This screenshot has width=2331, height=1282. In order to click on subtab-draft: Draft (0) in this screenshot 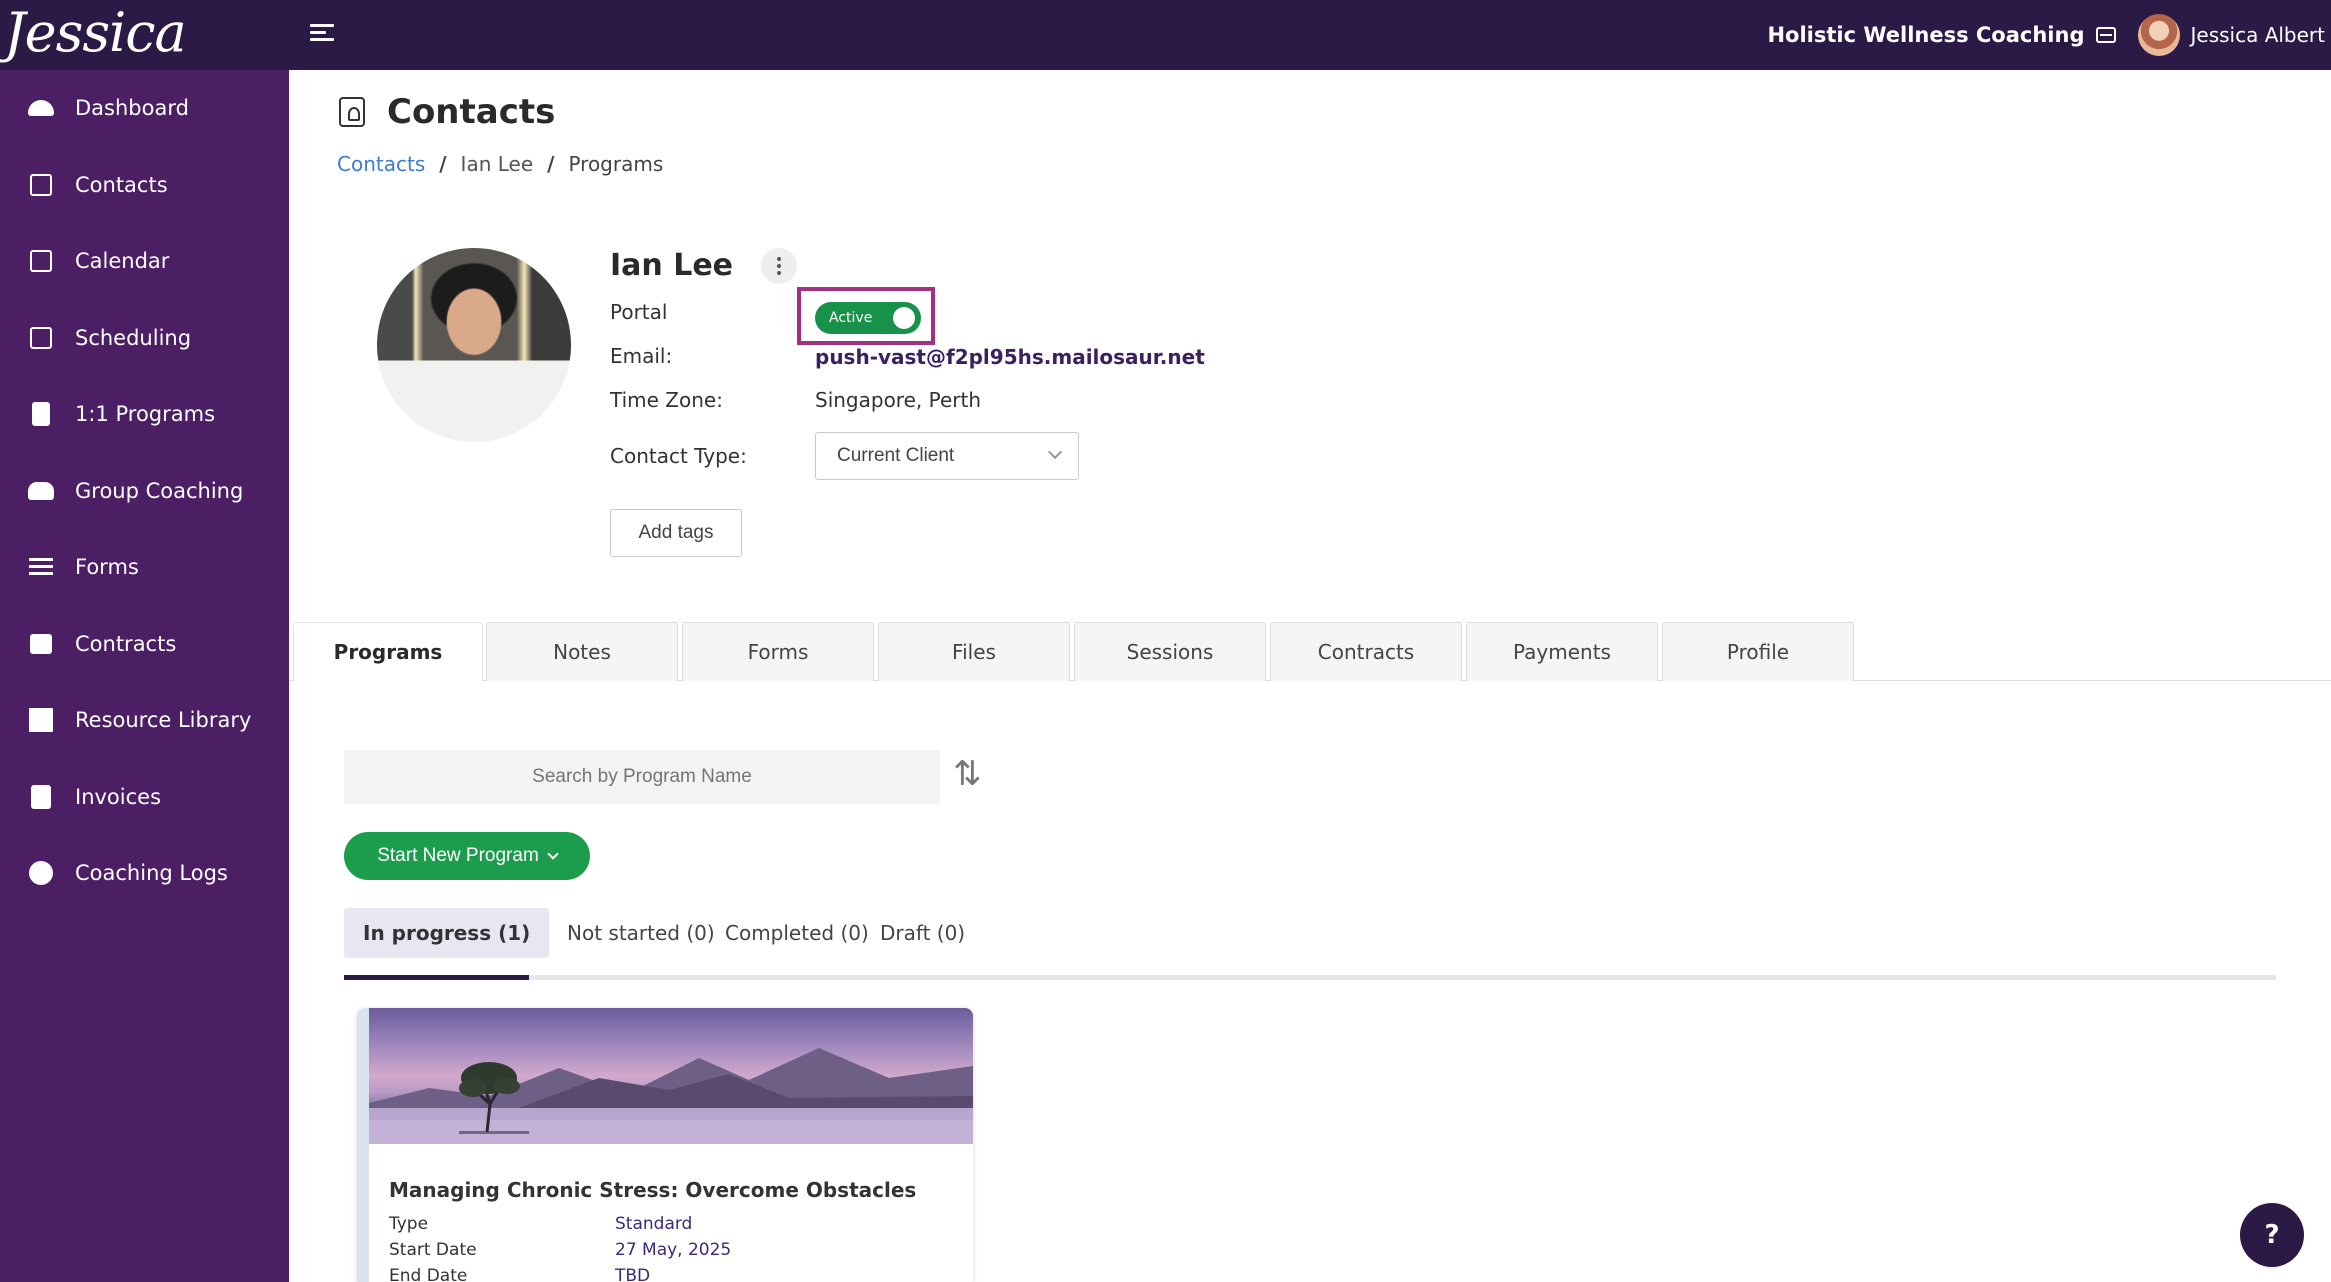, I will do `click(922, 933)`.